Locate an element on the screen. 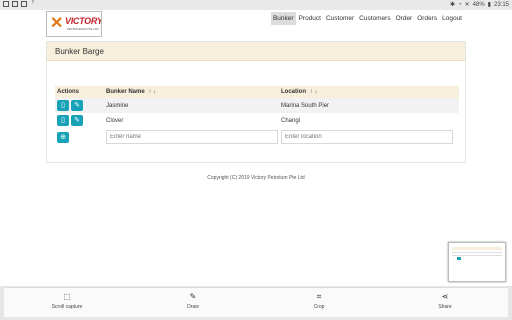  battery-icon: ▮ is located at coordinates (489, 5).